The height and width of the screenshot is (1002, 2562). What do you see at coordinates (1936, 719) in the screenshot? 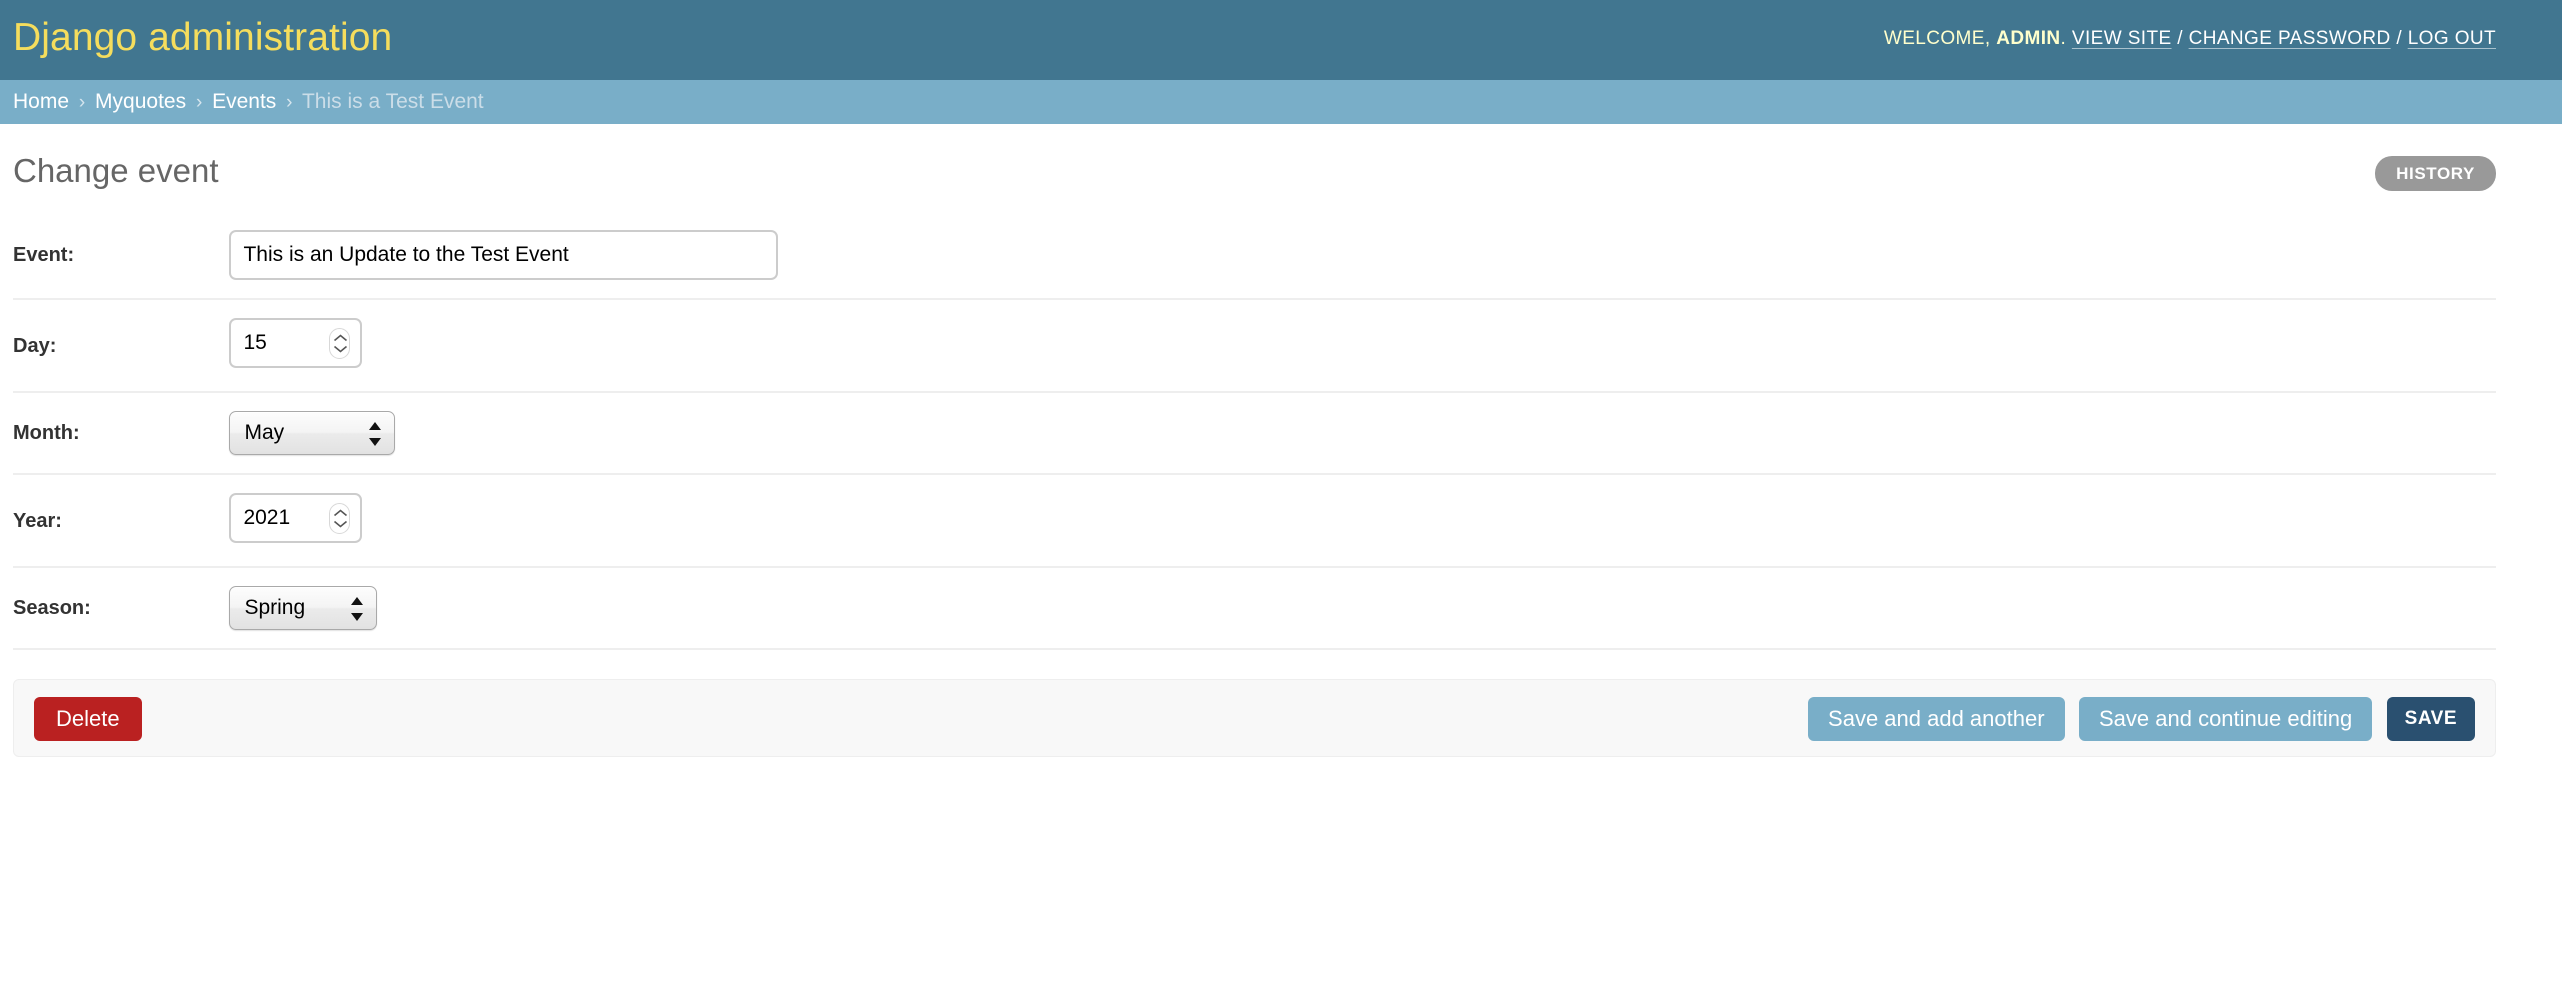
I see `save-and-add-another-button: Save and add another` at bounding box center [1936, 719].